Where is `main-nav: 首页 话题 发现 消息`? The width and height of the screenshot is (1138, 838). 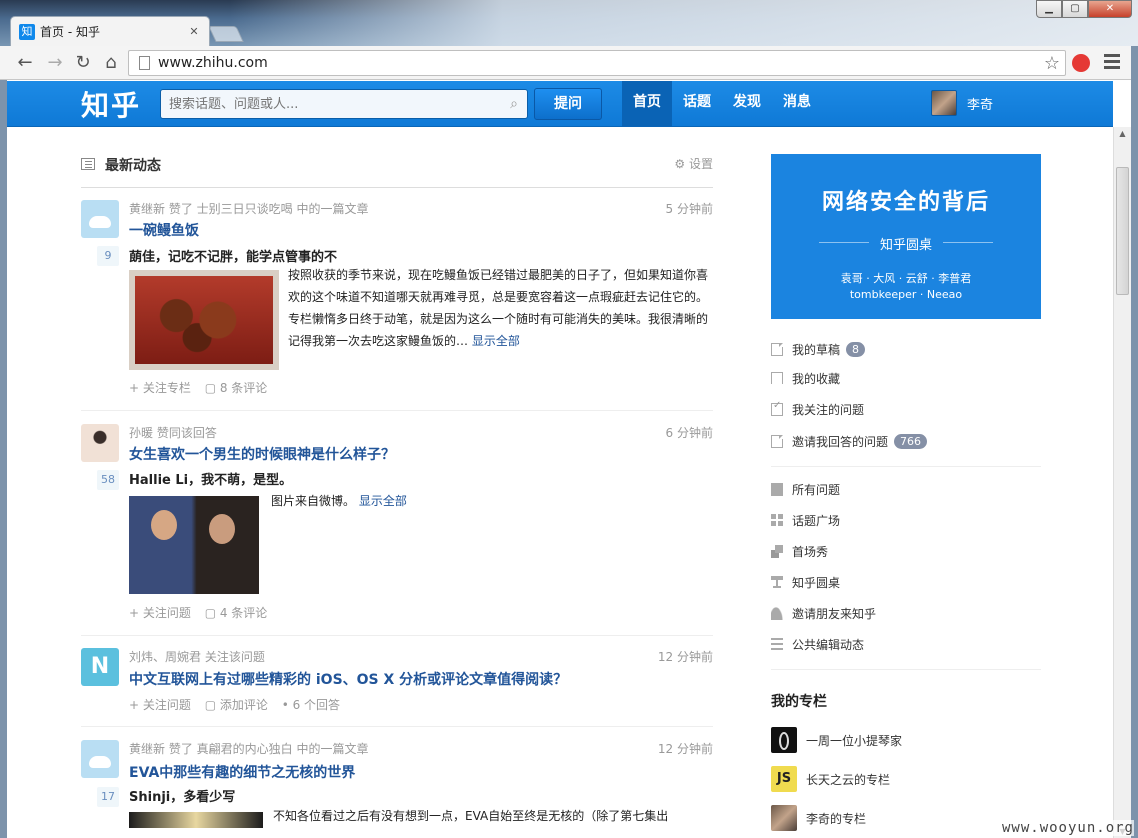 main-nav: 首页 话题 发现 消息 is located at coordinates (722, 104).